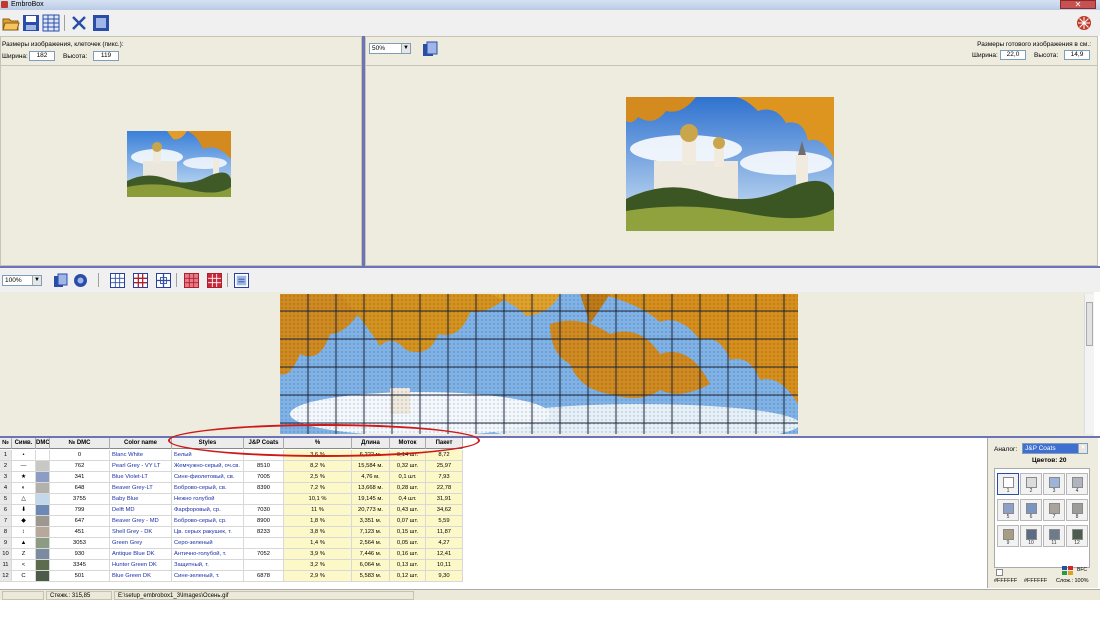 The width and height of the screenshot is (1100, 618). What do you see at coordinates (1008, 543) in the screenshot?
I see `palette-number: 9` at bounding box center [1008, 543].